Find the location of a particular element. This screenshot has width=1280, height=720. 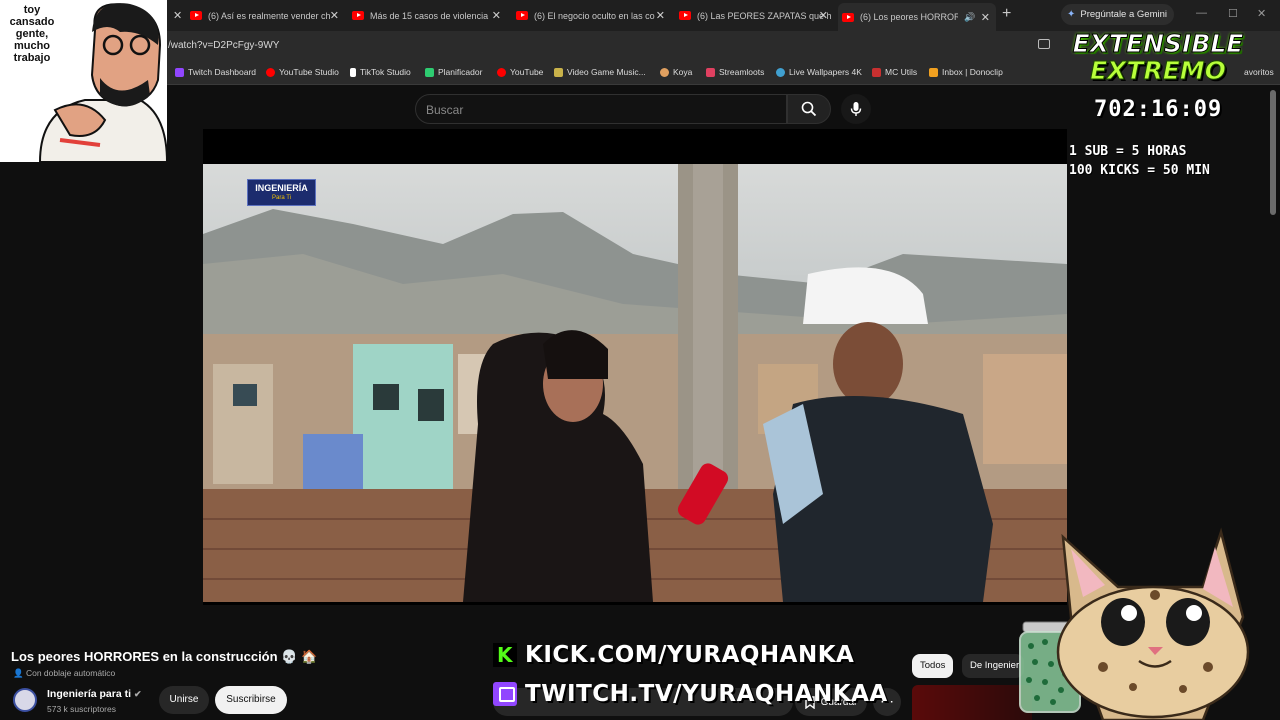

bookmark-mc-utils: MC Utils is located at coordinates (894, 72).